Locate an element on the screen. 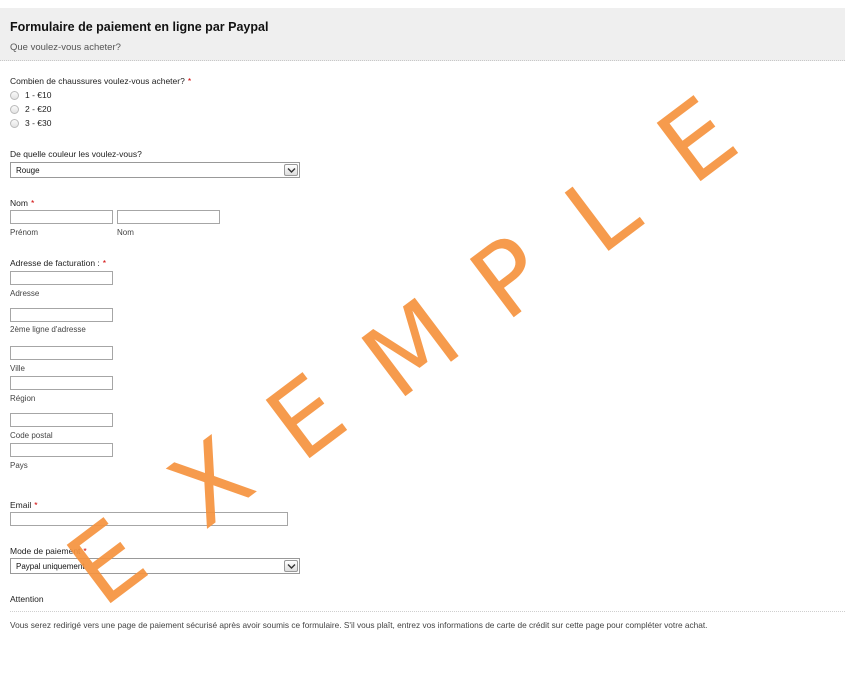  address-label: Adresse de facturation : * is located at coordinates (58, 263).